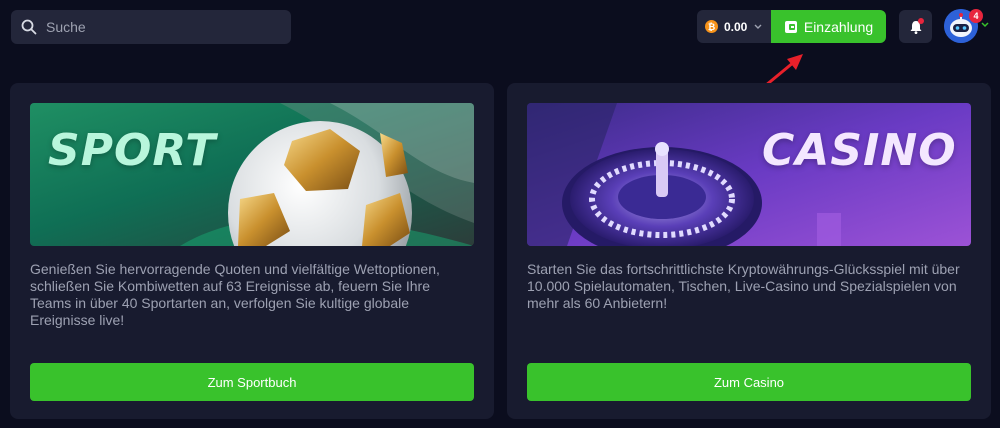 This screenshot has width=1000, height=428. I want to click on notification-dot, so click(921, 21).